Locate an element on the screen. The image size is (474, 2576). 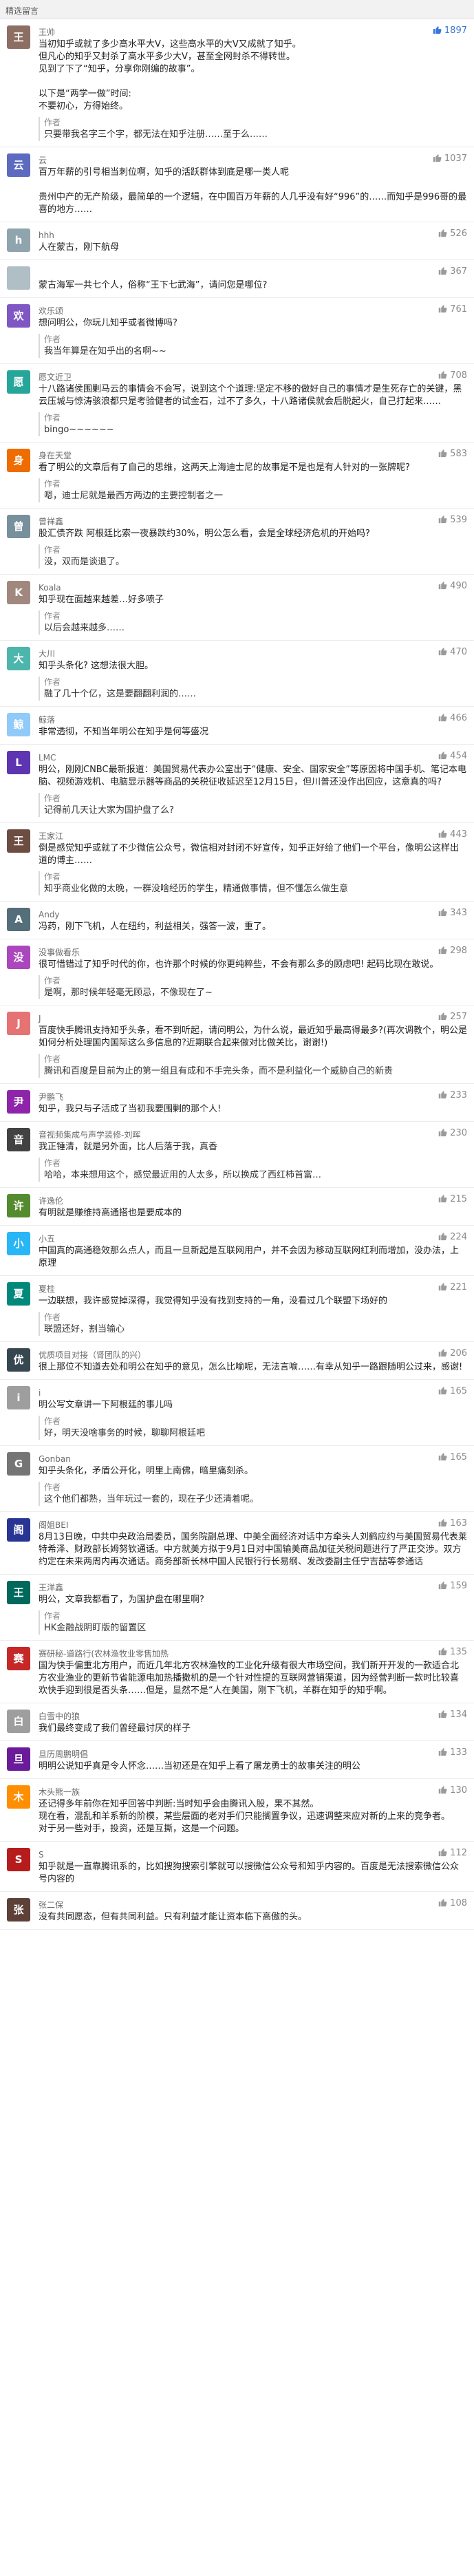
comment-nickname: Koala is located at coordinates (50, 588).